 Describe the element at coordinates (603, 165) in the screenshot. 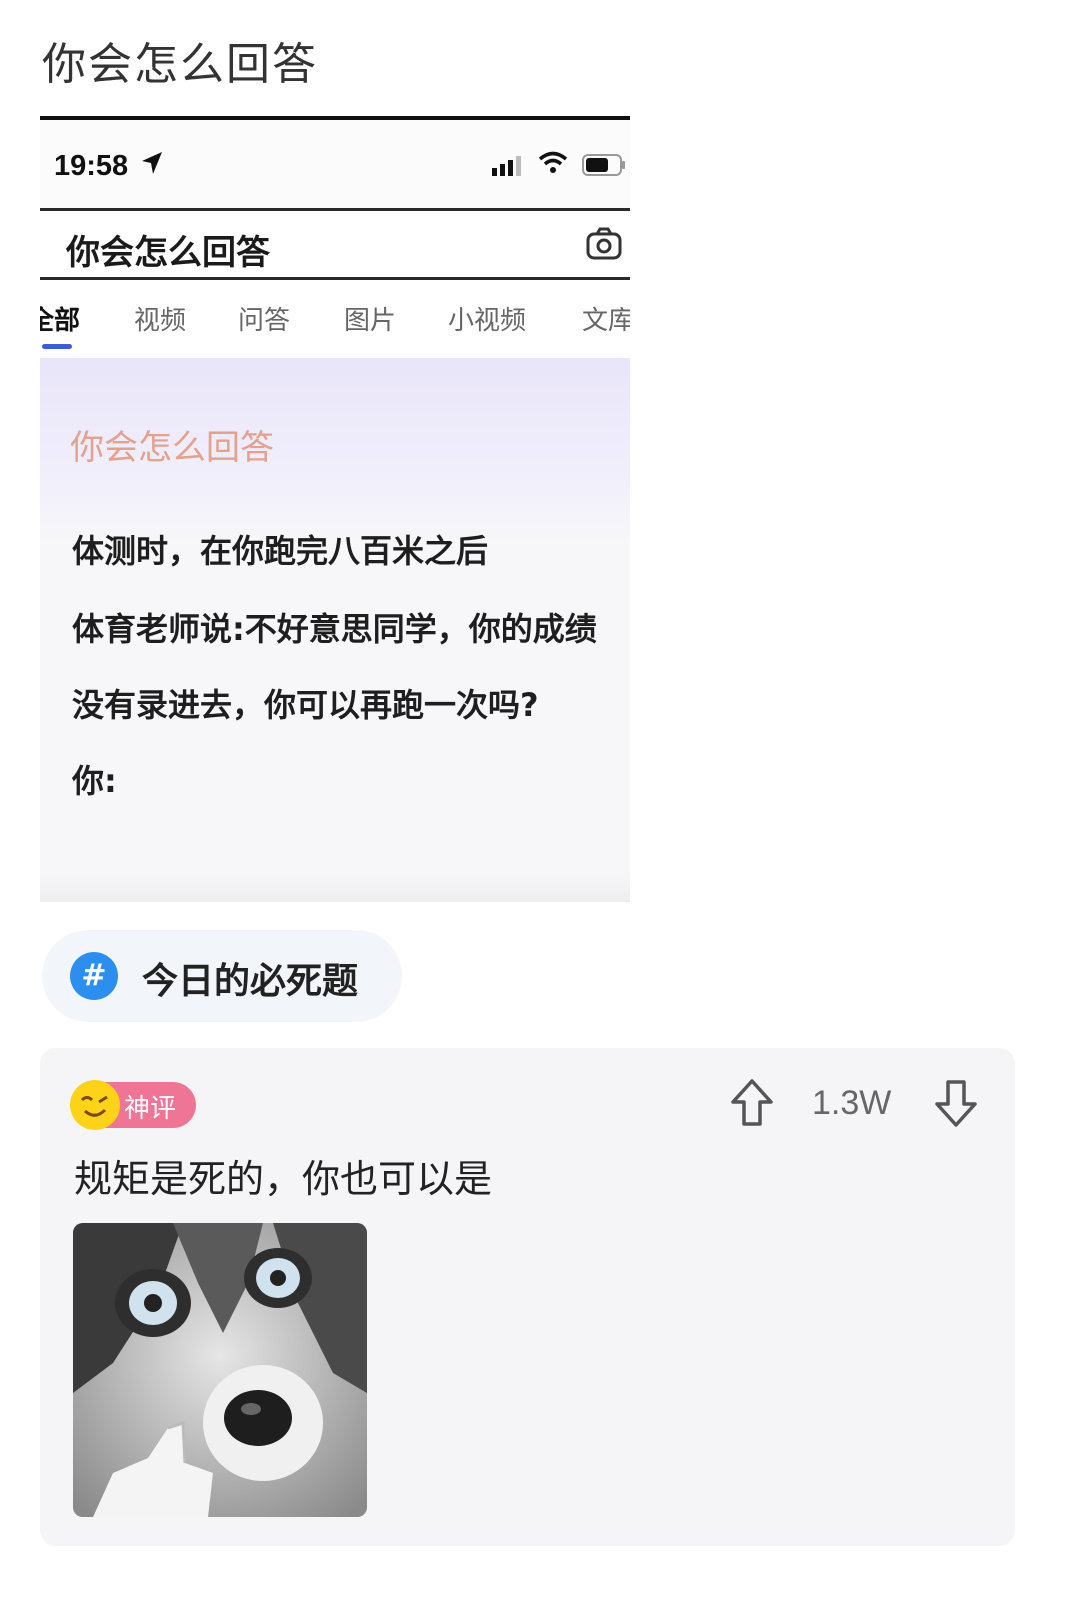

I see `battery-icon` at that location.